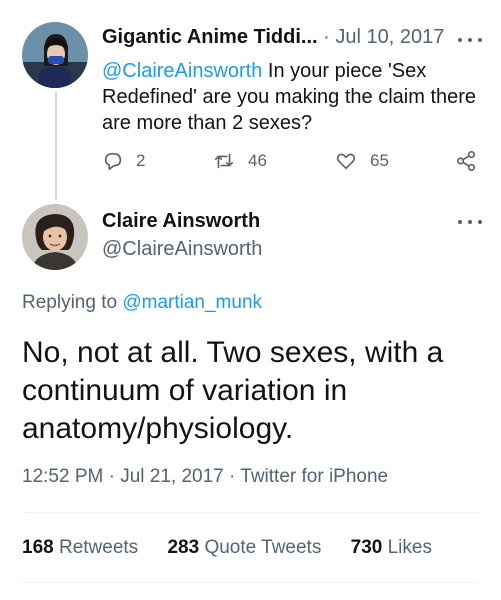 The height and width of the screenshot is (600, 501). Describe the element at coordinates (409, 547) in the screenshot. I see `likes-label: Likes` at that location.